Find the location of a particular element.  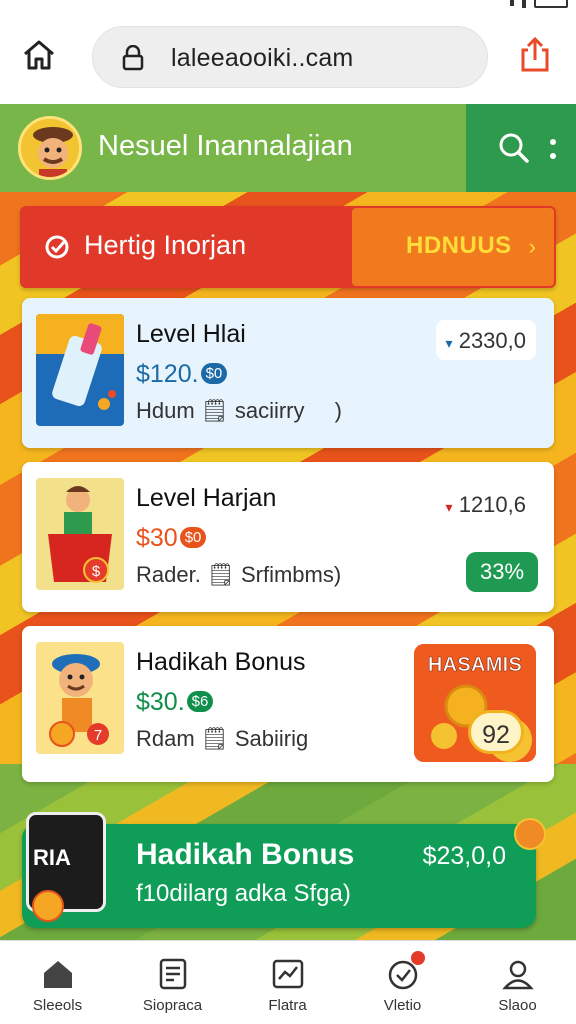

share-button is located at coordinates (535, 55).